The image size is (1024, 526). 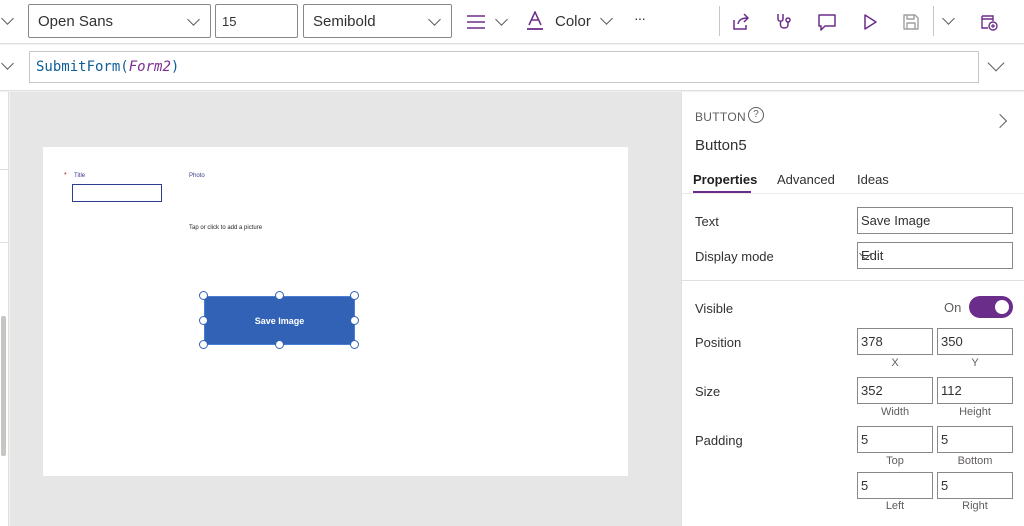 What do you see at coordinates (895, 439) in the screenshot?
I see `padding-top-input: 5` at bounding box center [895, 439].